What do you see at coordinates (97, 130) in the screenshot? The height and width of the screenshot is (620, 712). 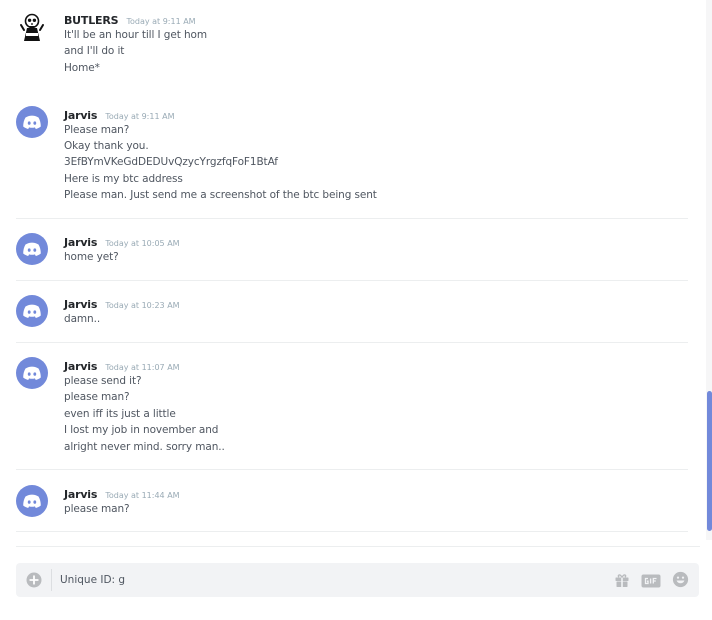 I see `message-text: Please man?` at bounding box center [97, 130].